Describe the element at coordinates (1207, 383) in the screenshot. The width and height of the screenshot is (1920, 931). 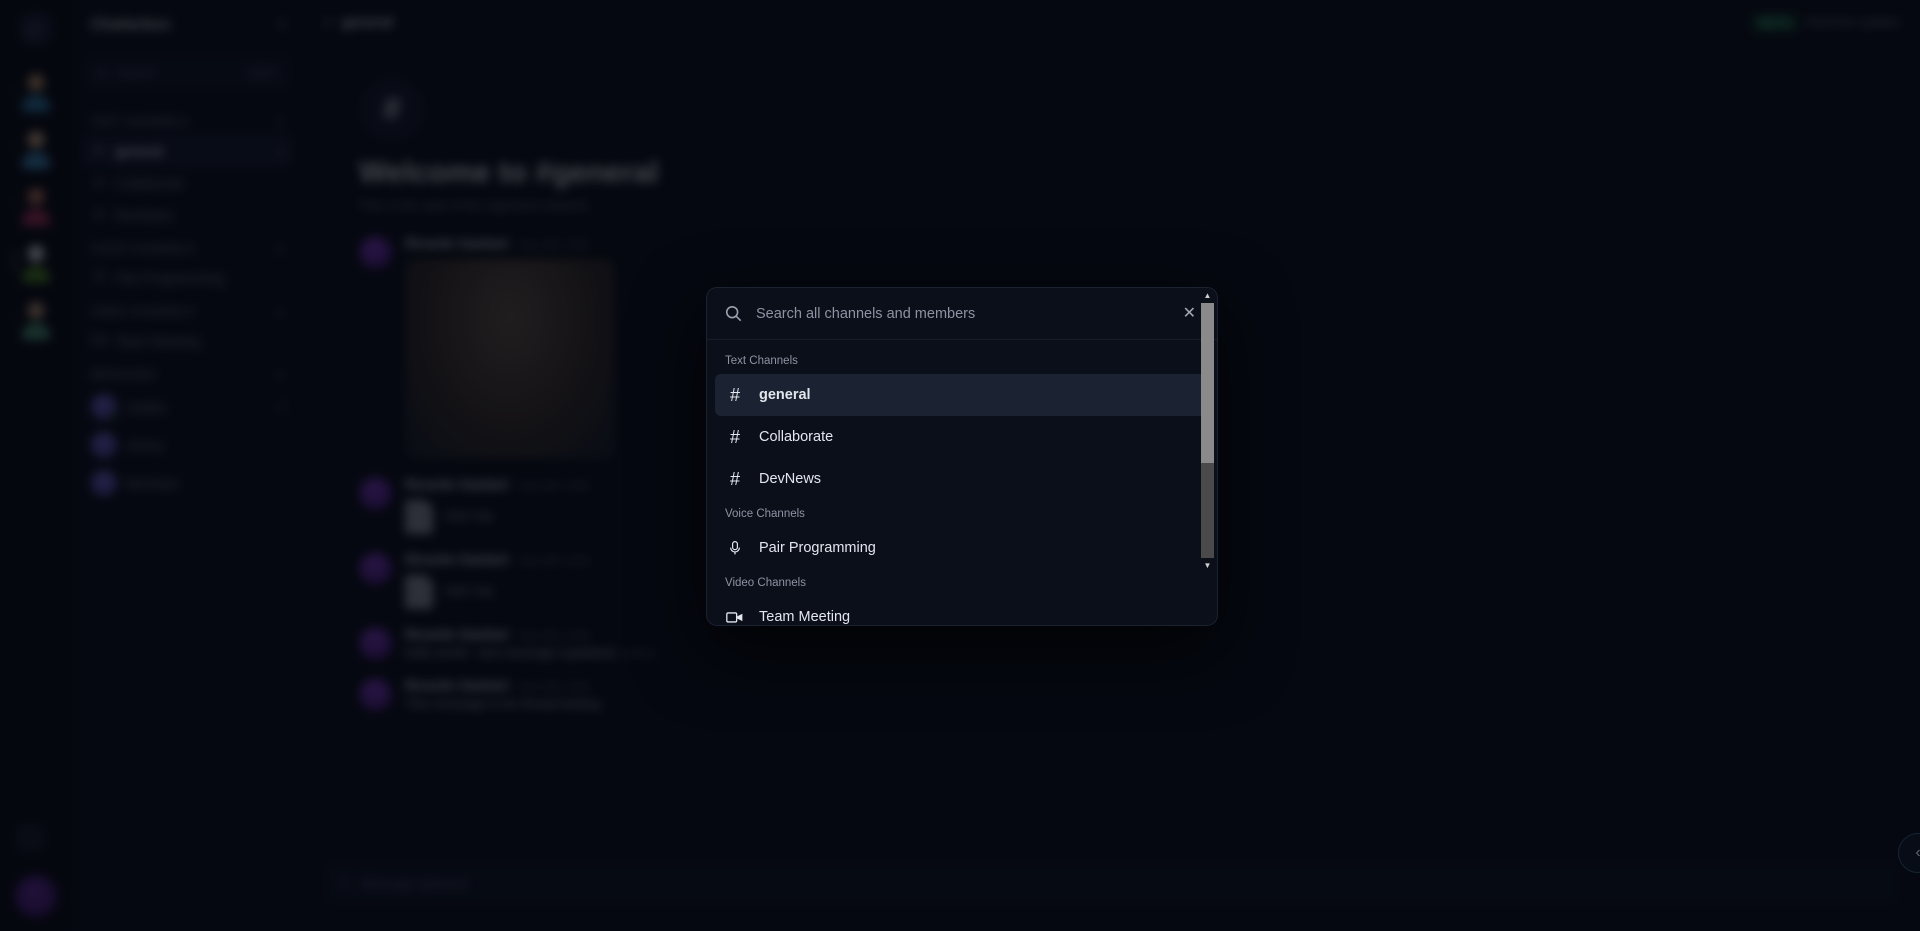
I see `scrollbar-thumb` at that location.